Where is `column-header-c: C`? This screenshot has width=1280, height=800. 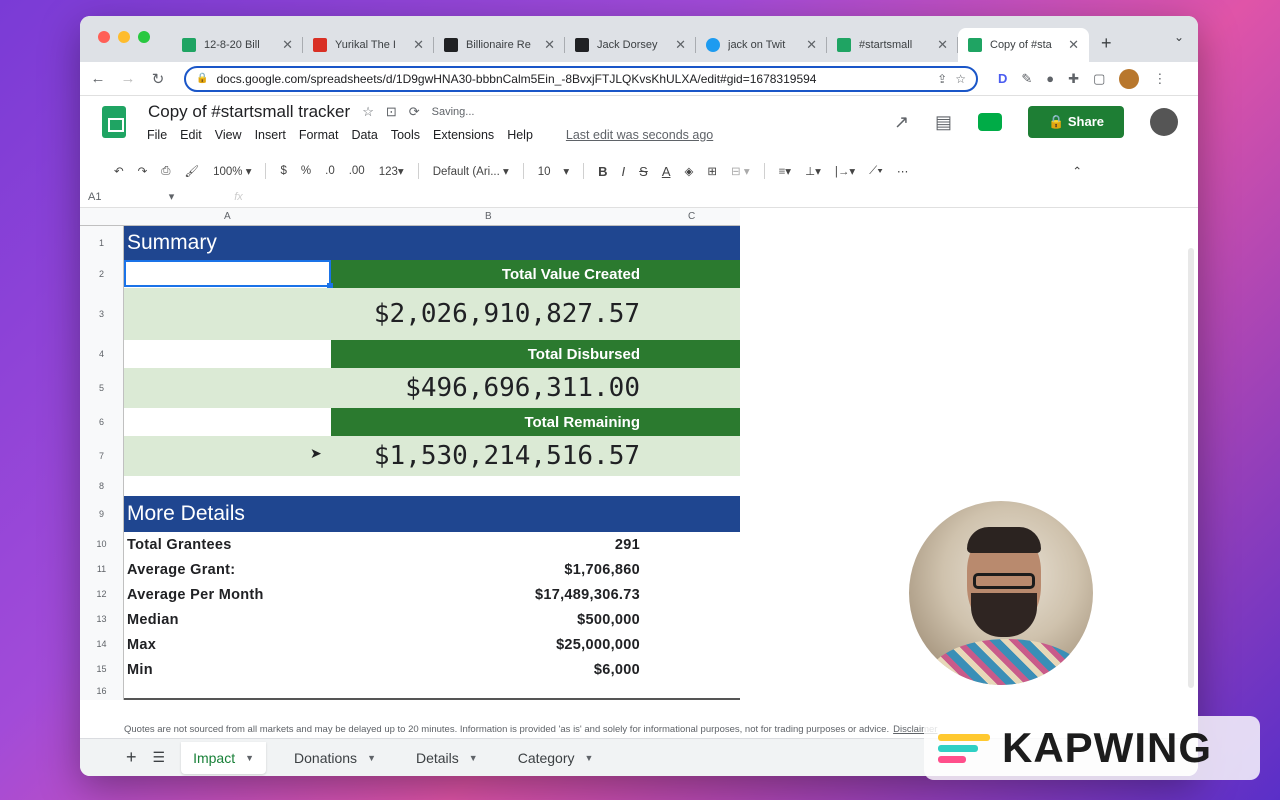
column-header-c: C is located at coordinates (691, 216).